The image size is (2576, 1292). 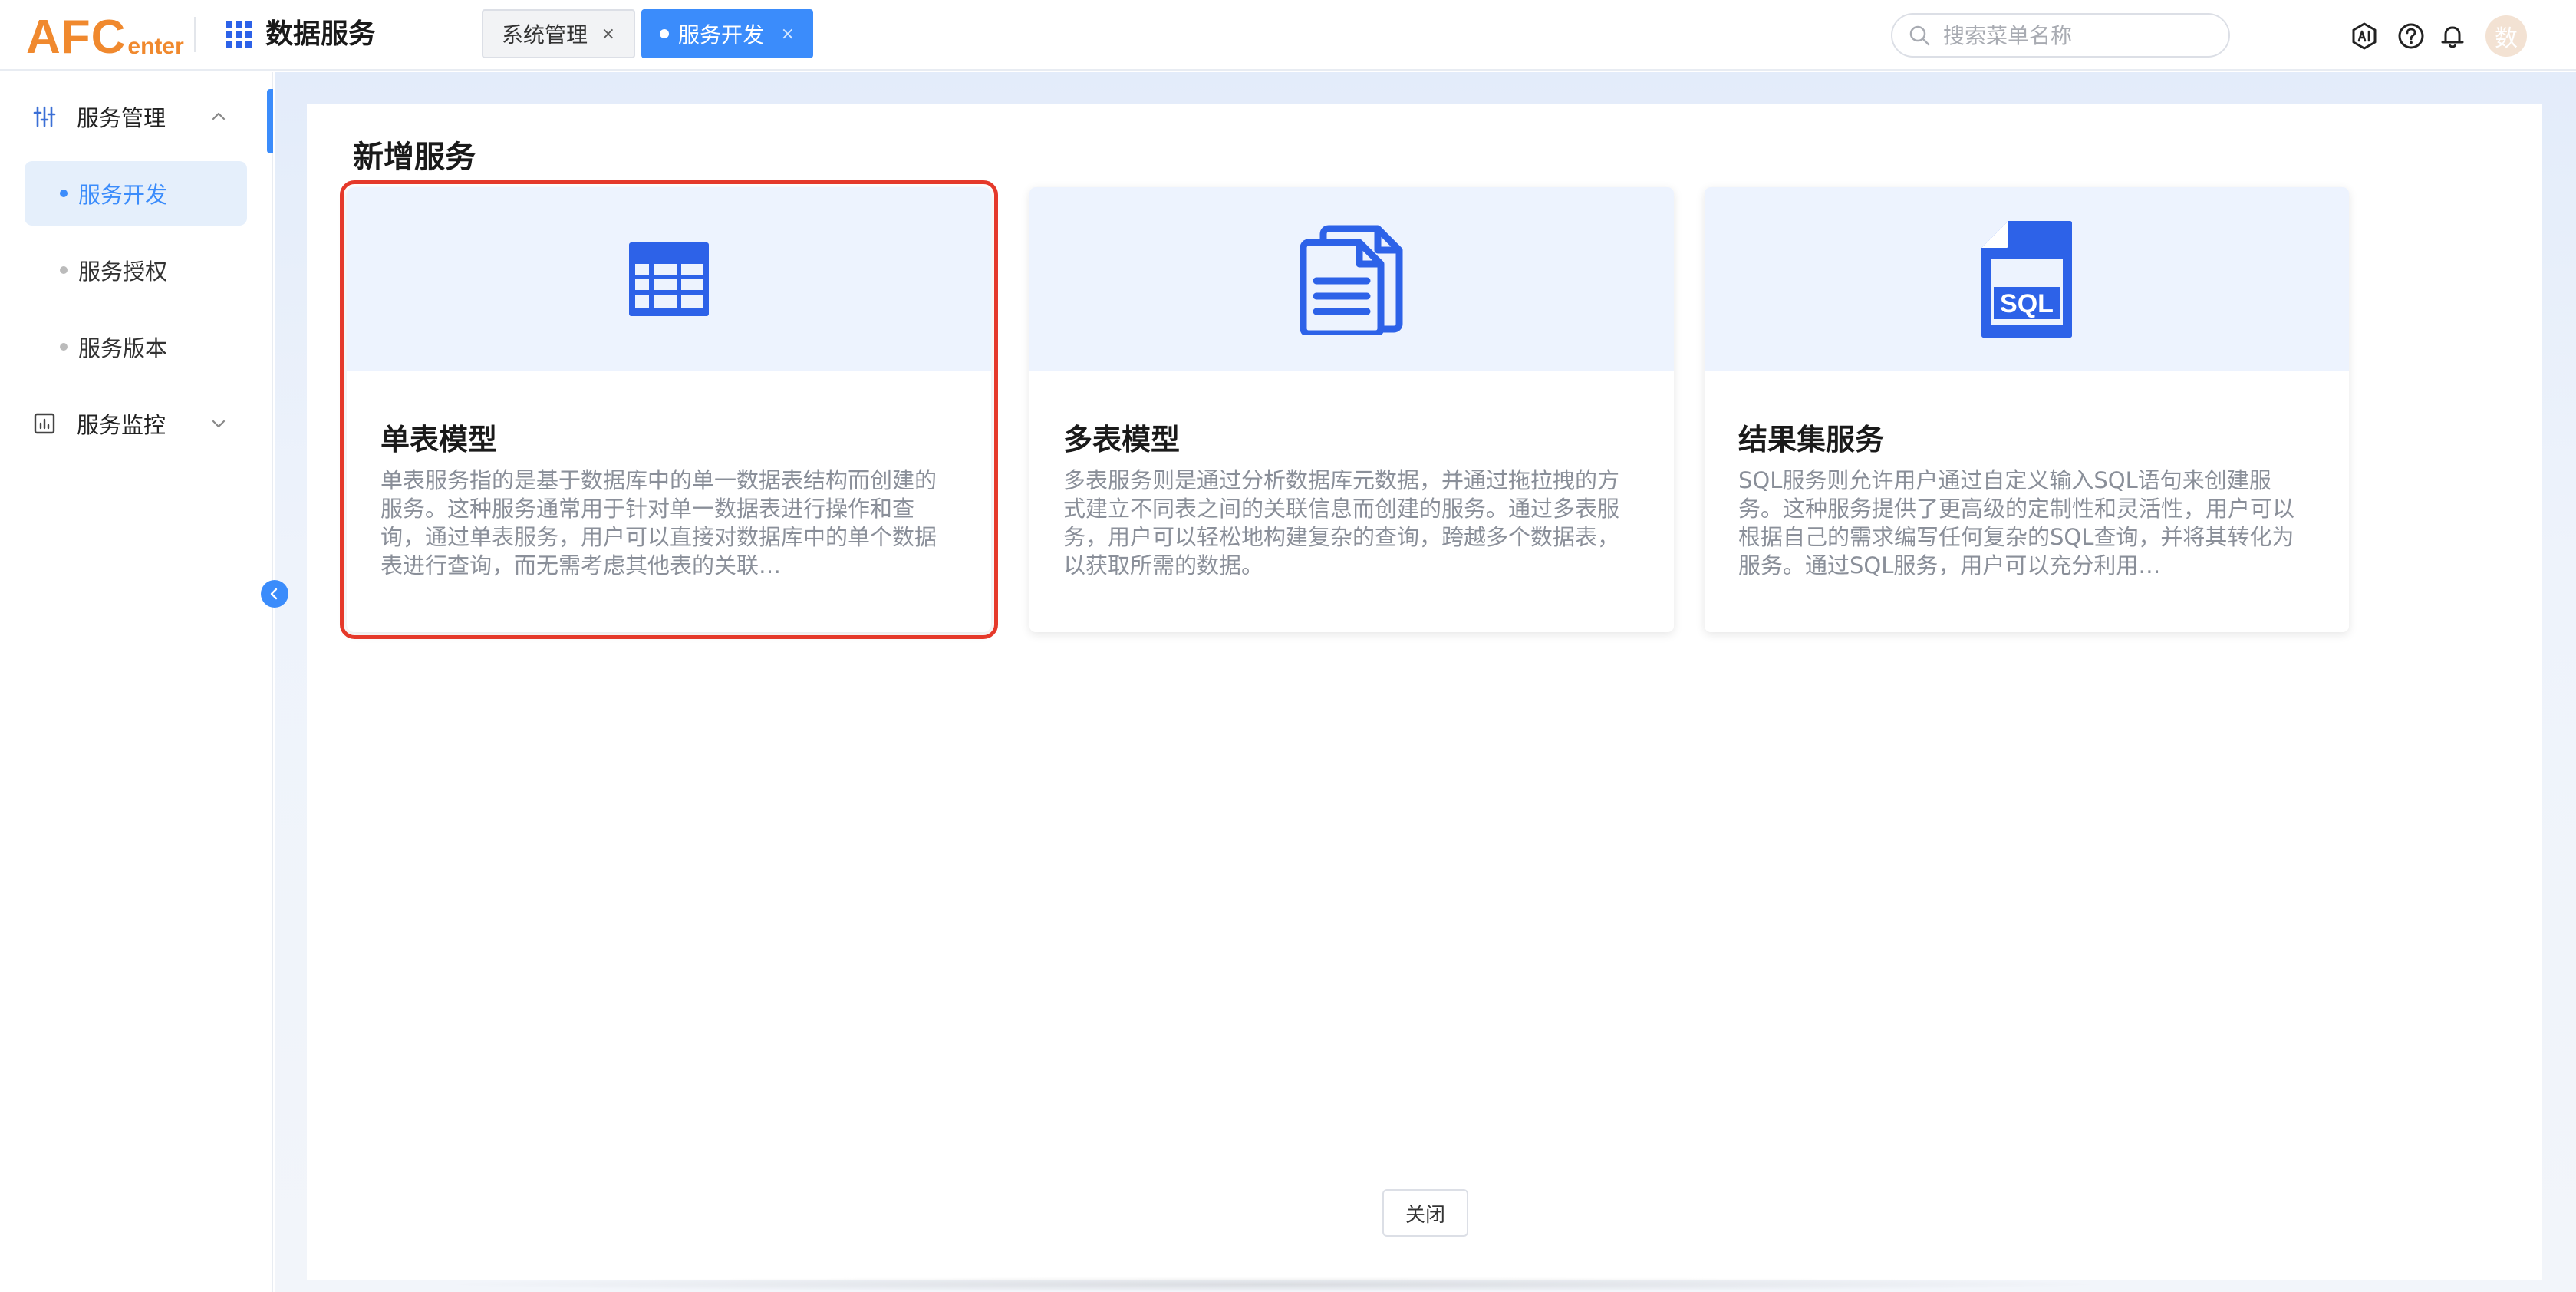 I want to click on sidebar-group-label: 服务管理, so click(x=121, y=118).